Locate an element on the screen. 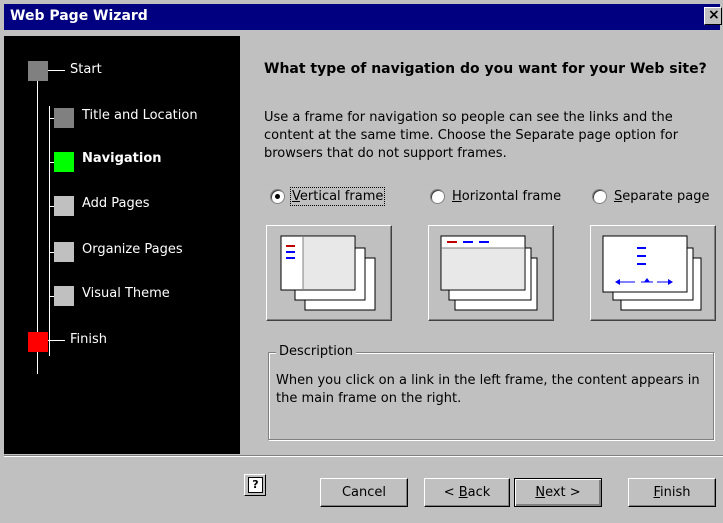 The height and width of the screenshot is (523, 723). radio-separate-page: Separate page is located at coordinates (651, 196).